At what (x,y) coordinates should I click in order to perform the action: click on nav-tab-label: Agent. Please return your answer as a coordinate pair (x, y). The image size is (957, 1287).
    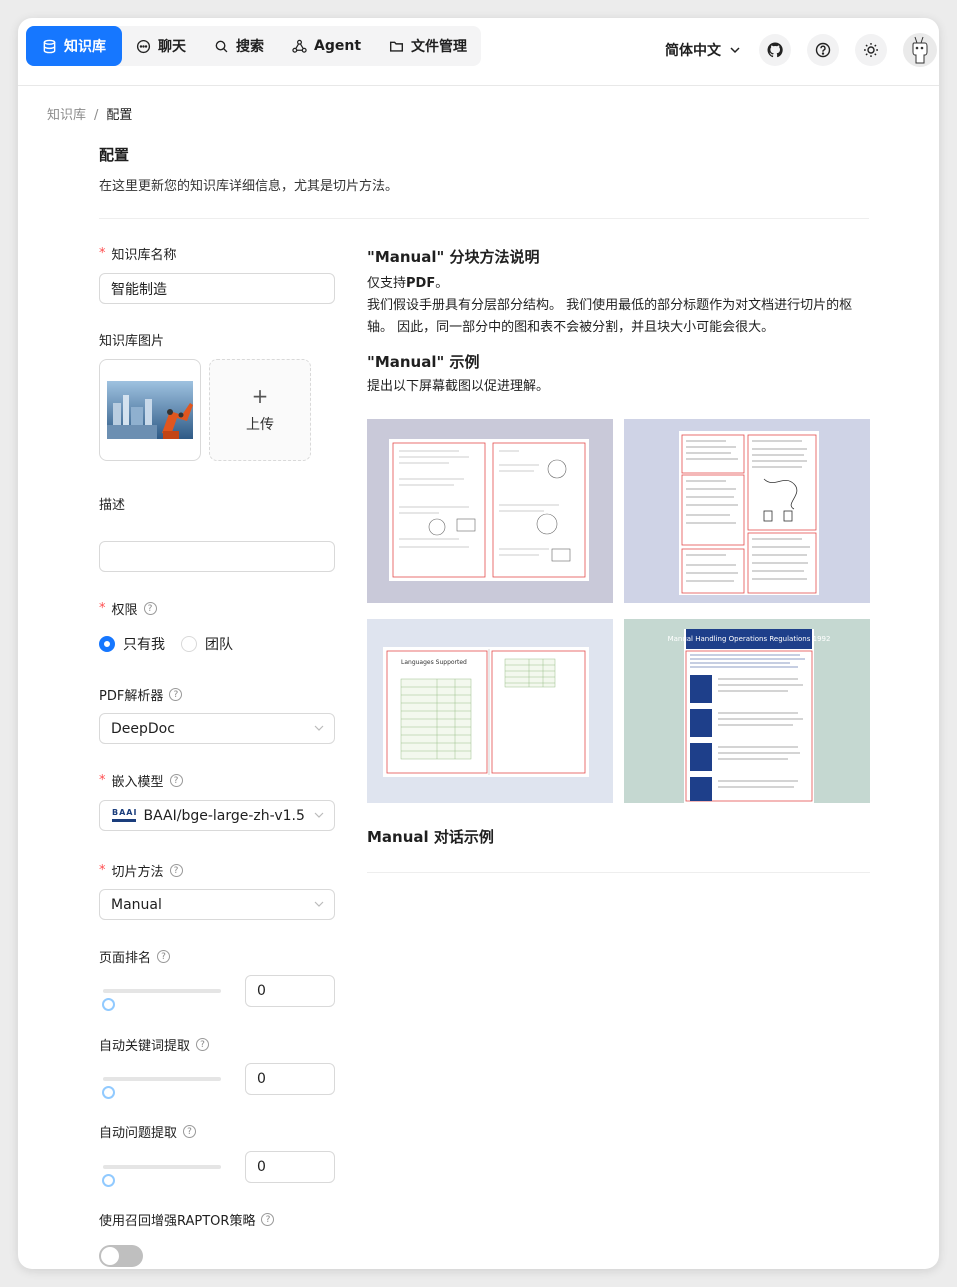
    Looking at the image, I should click on (338, 46).